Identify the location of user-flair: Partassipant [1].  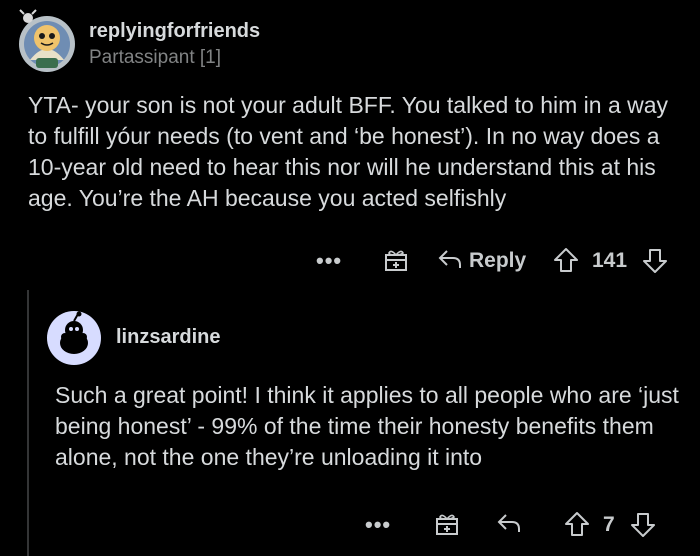
(155, 57).